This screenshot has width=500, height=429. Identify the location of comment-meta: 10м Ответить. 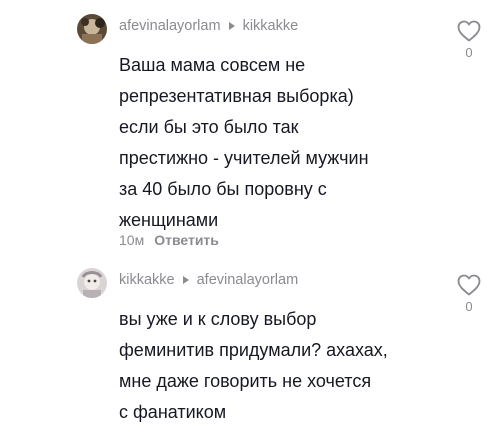
(169, 240).